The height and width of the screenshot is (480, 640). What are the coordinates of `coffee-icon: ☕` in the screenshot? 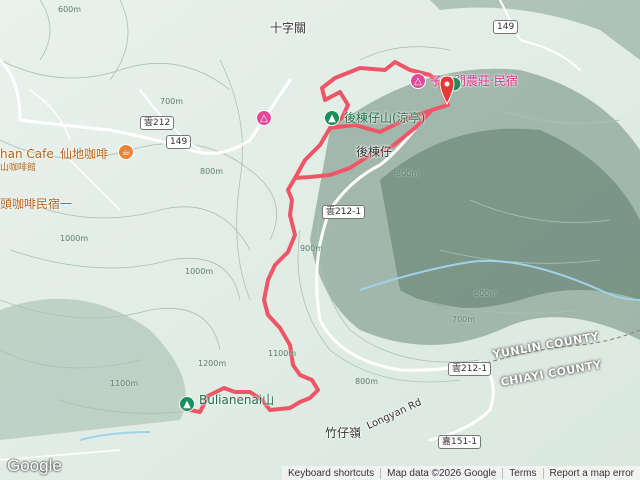 It's located at (126, 152).